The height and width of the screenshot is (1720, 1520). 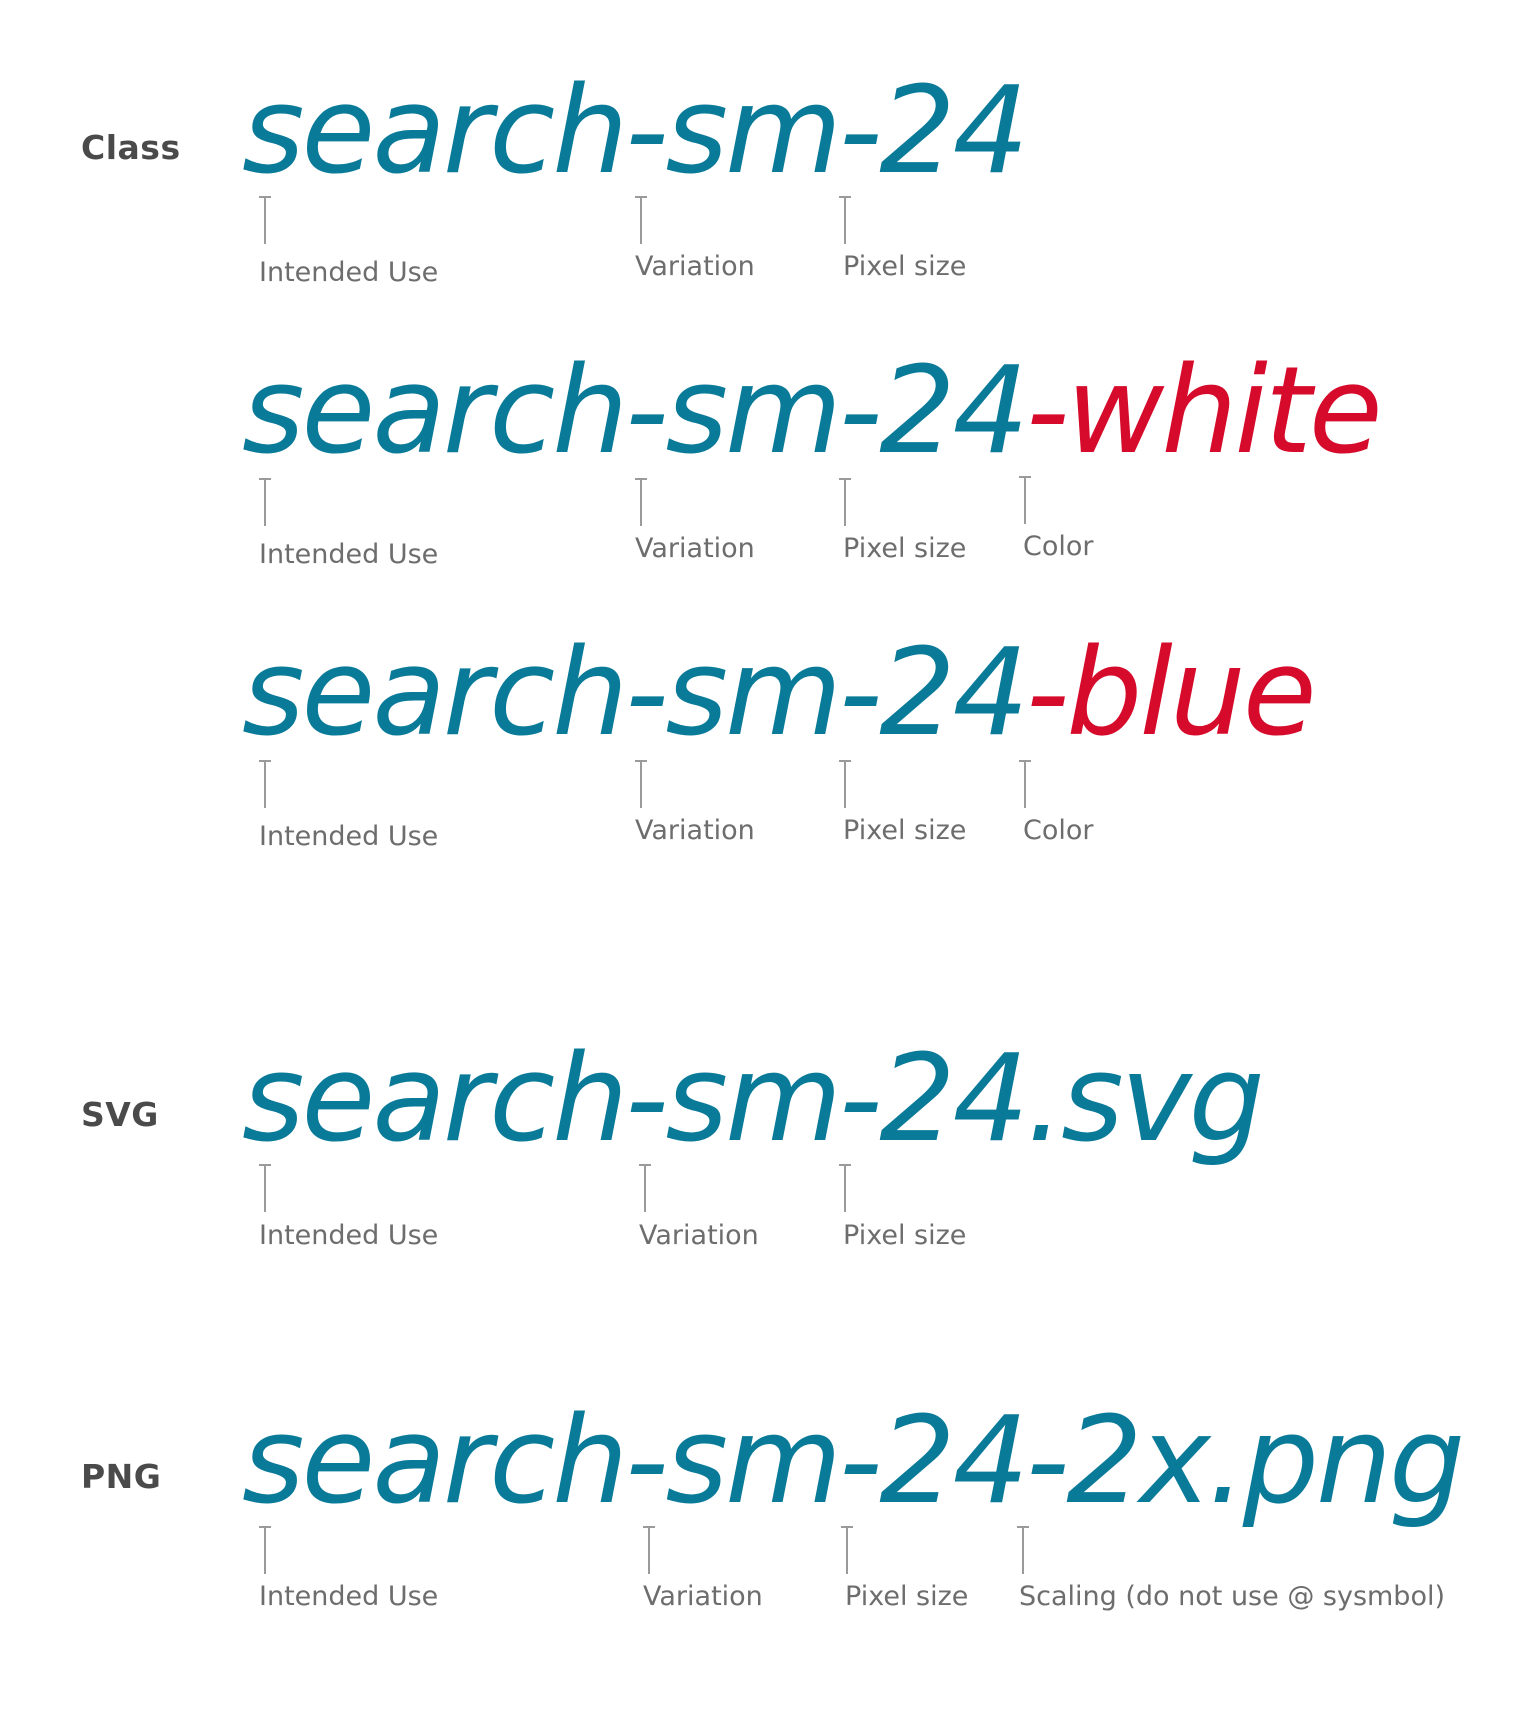 I want to click on svg-filename: search-sm-24.svg, so click(x=753, y=1099).